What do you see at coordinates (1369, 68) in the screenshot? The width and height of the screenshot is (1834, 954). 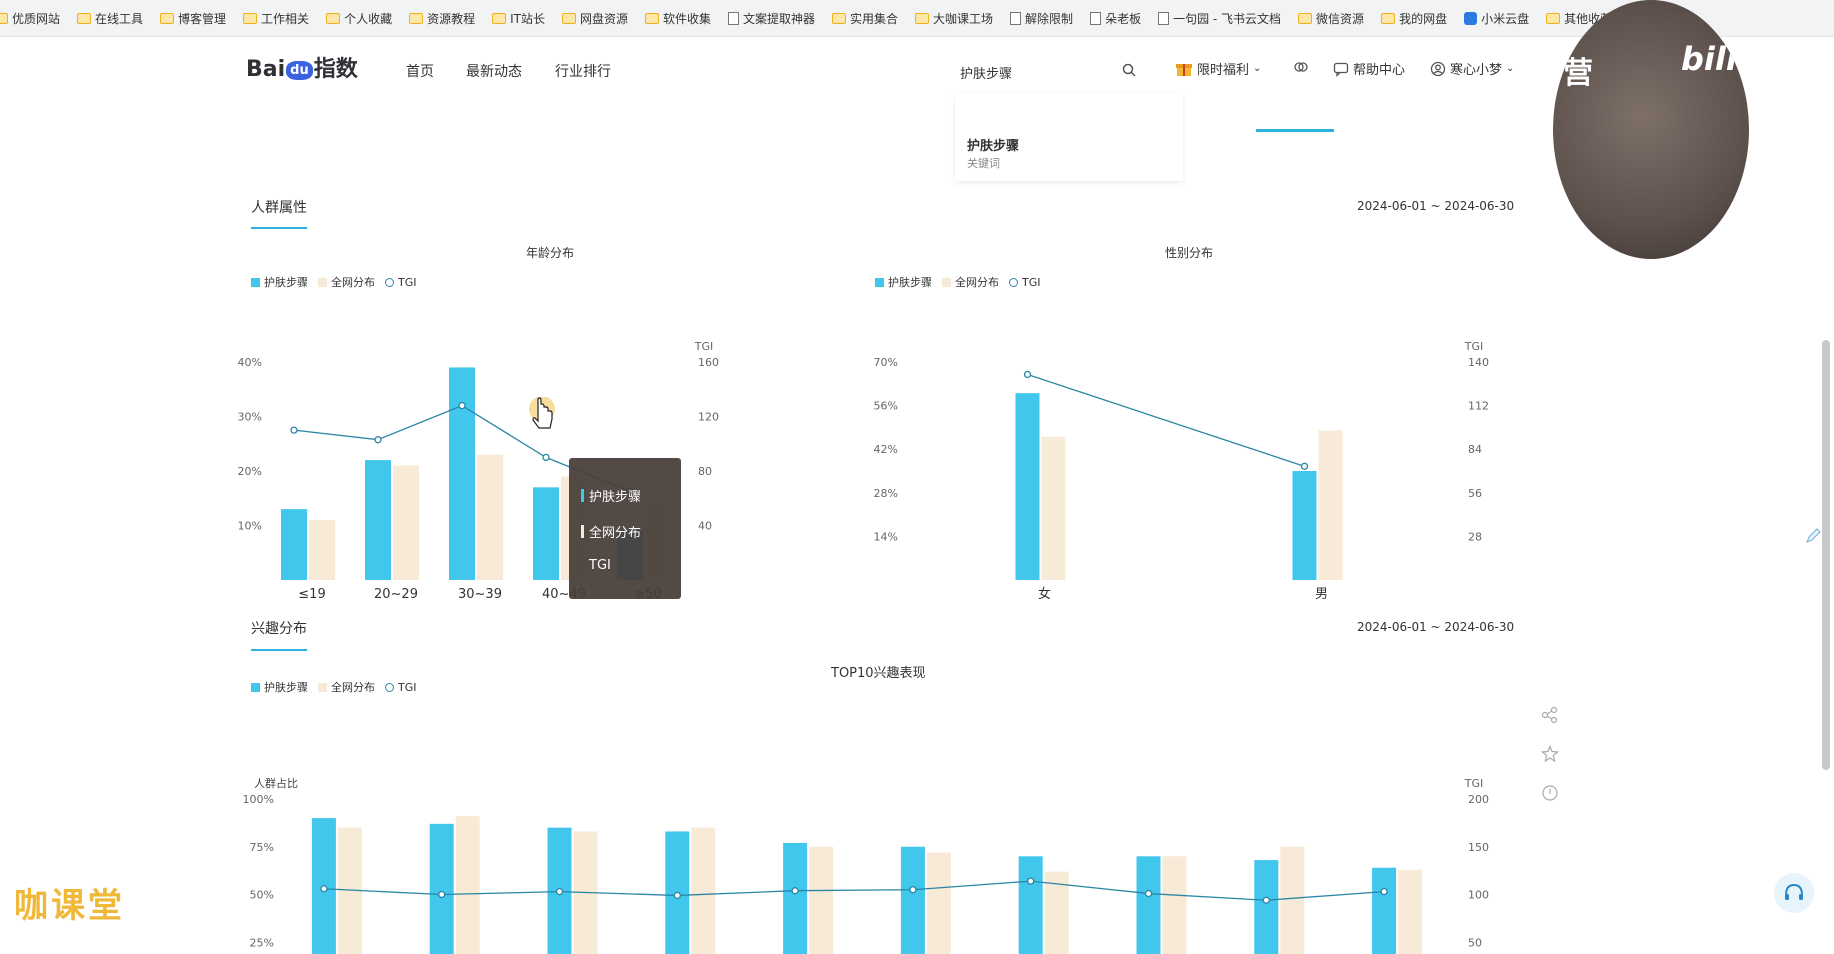 I see `help-center-link: 帮助中心` at bounding box center [1369, 68].